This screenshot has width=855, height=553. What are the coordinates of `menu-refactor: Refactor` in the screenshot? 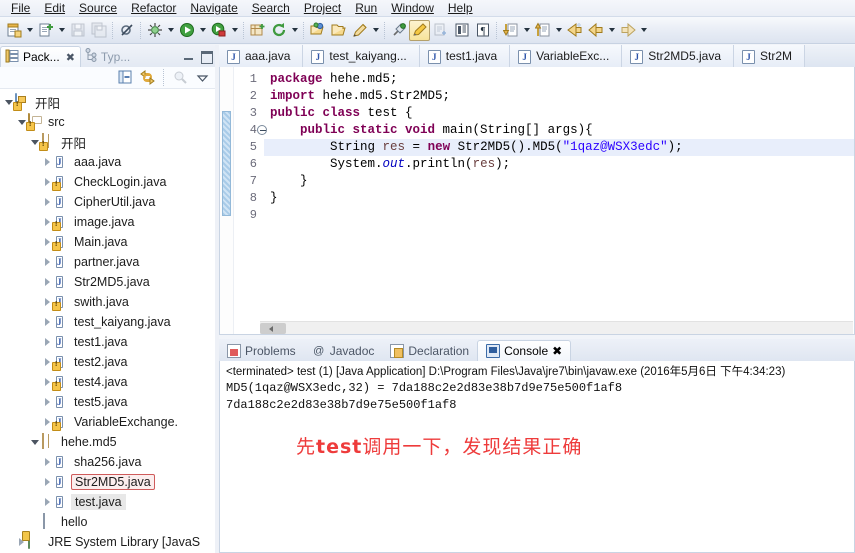 It's located at (153, 8).